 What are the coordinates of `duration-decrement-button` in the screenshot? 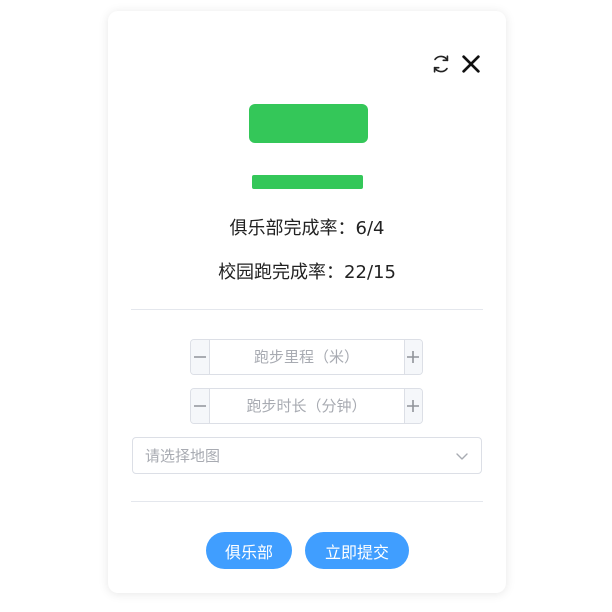 It's located at (200, 406).